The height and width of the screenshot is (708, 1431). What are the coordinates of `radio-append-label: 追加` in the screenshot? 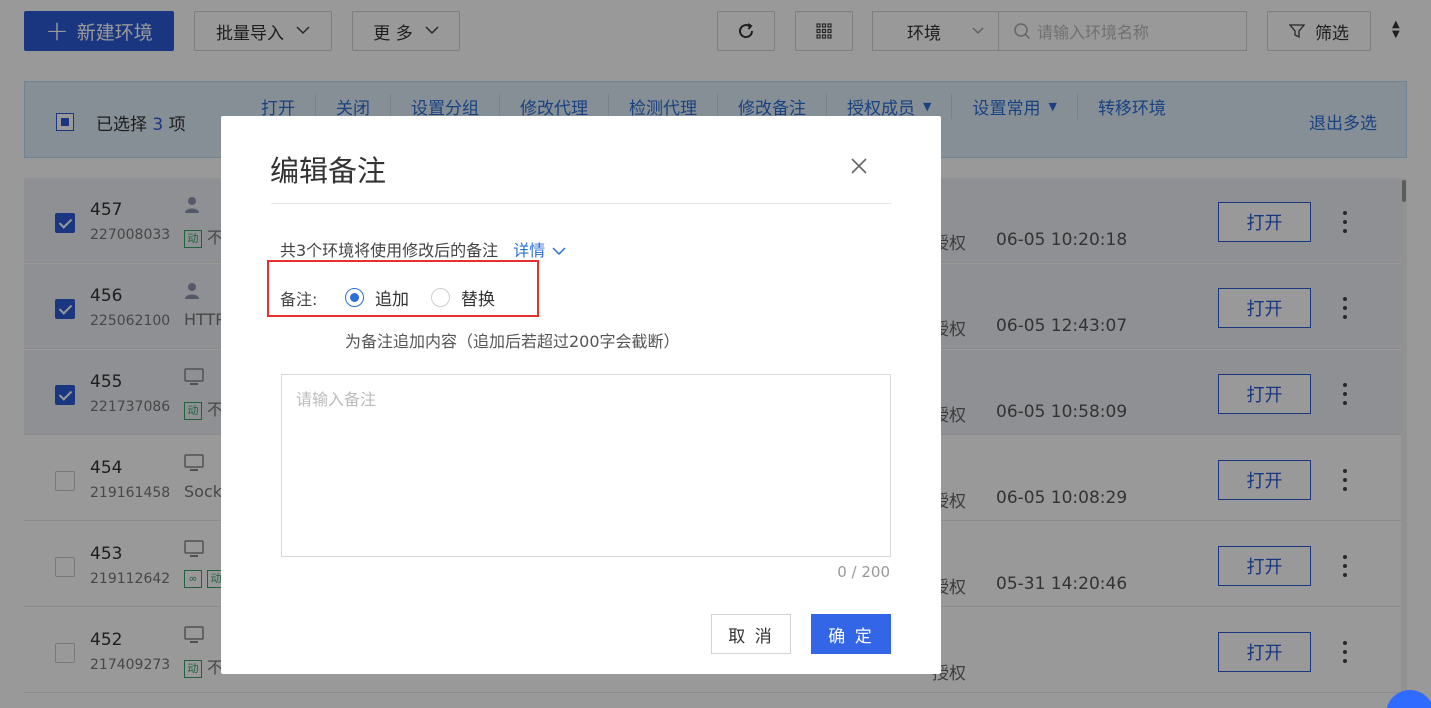 It's located at (392, 300).